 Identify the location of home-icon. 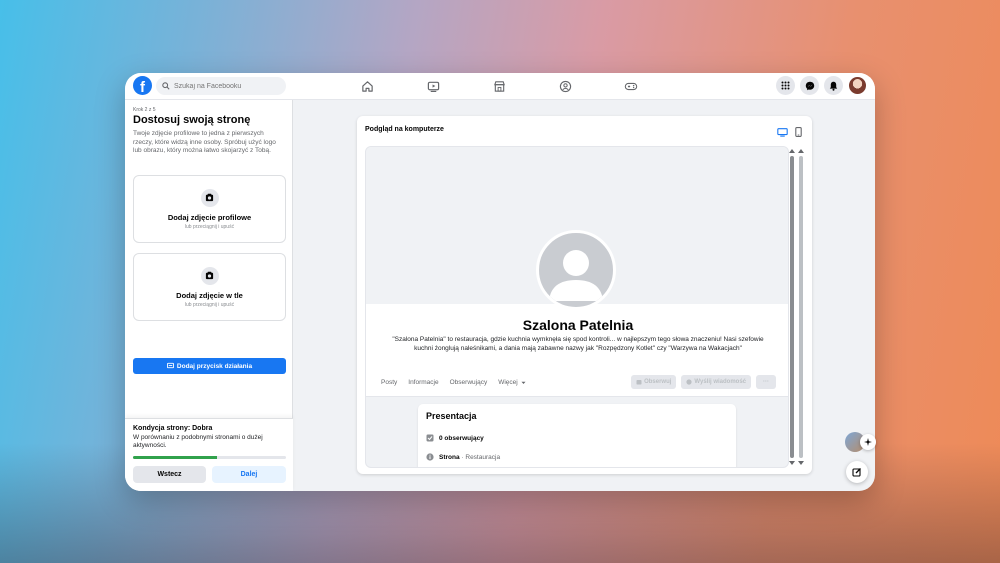
(367, 86).